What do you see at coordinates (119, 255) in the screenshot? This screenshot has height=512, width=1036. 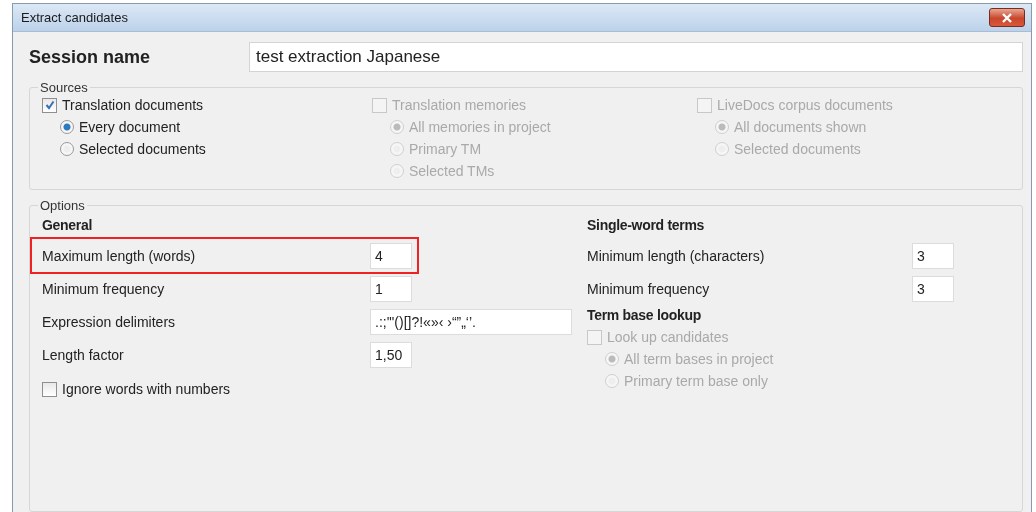 I see `field-label: Maximum length (words)` at bounding box center [119, 255].